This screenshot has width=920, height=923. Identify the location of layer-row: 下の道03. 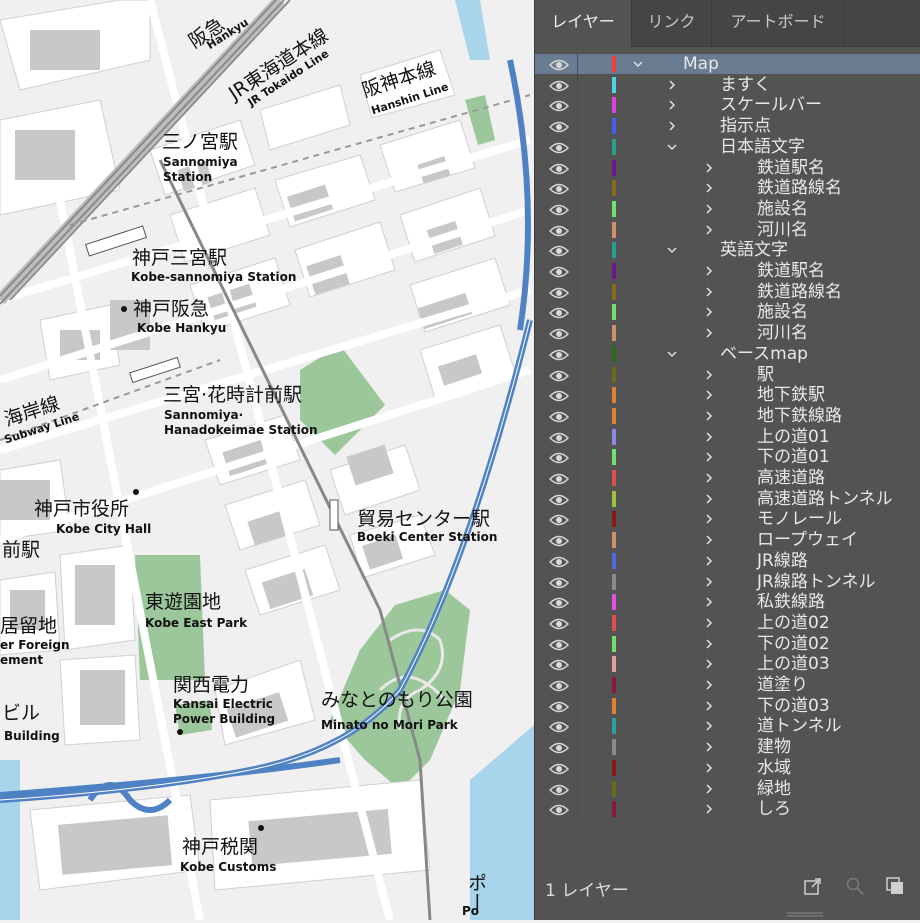
(727, 706).